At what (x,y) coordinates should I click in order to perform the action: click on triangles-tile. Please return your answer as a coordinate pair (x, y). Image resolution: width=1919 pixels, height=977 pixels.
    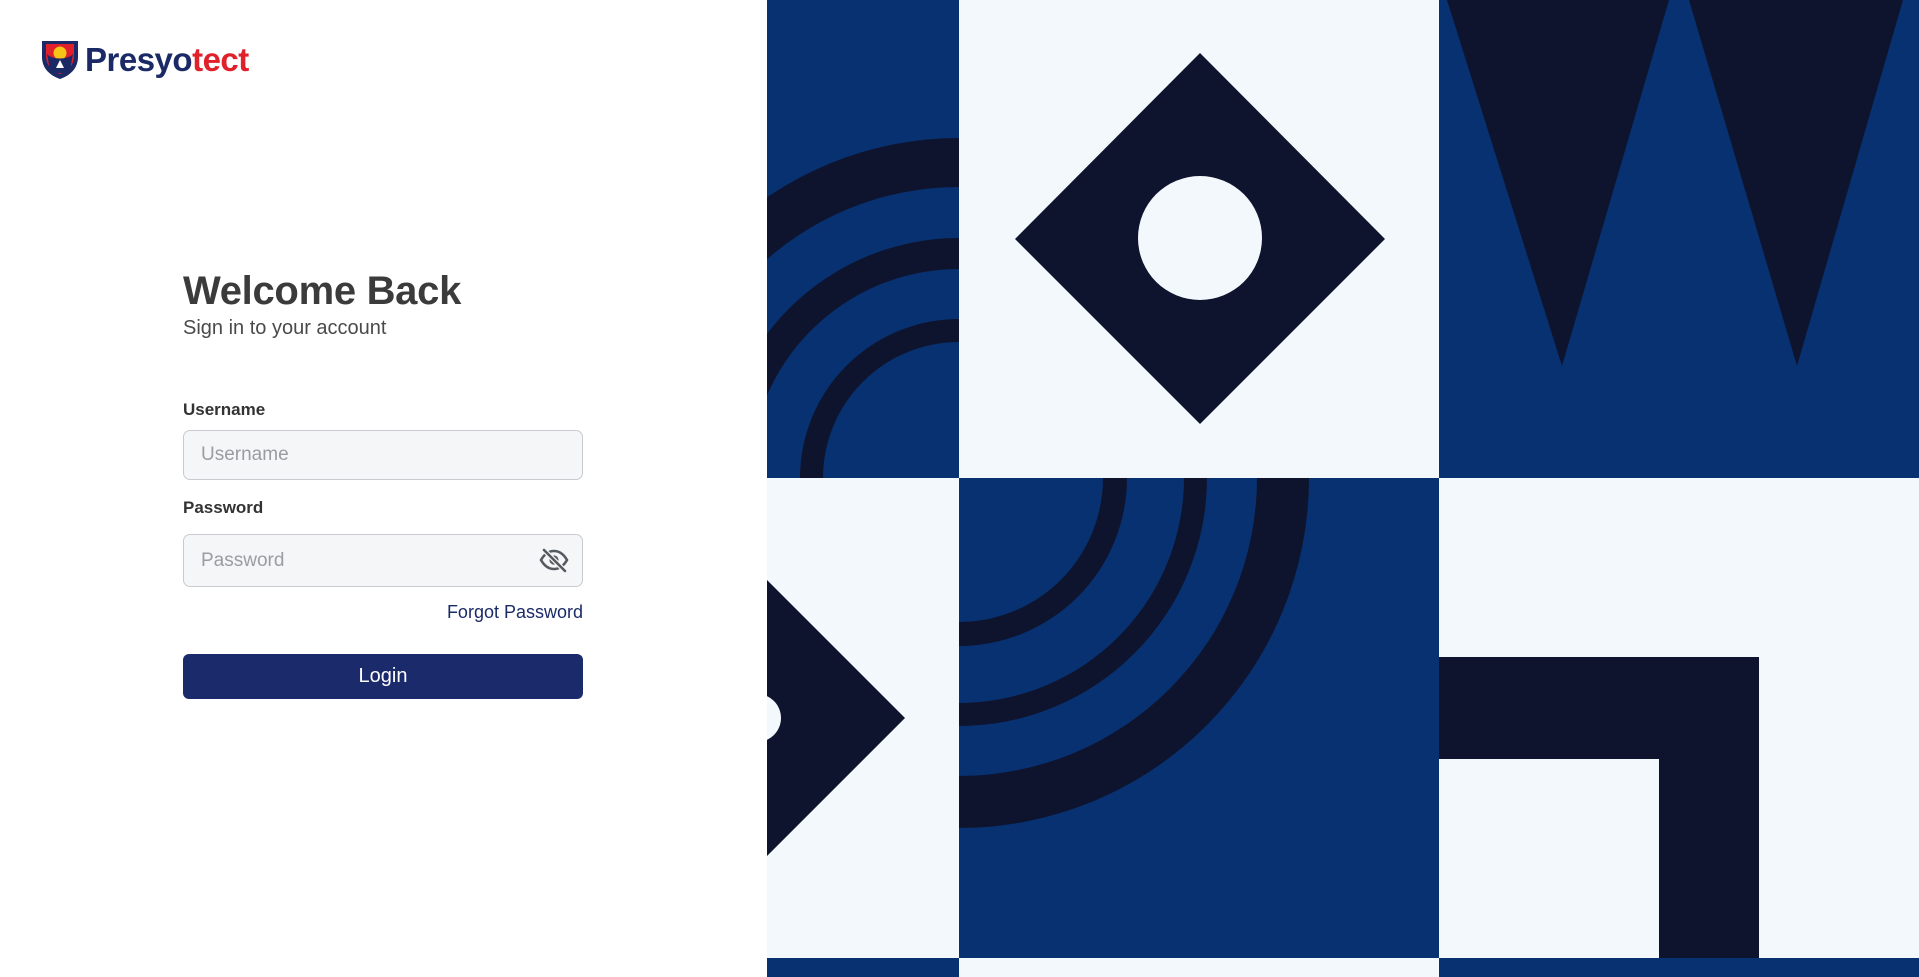
    Looking at the image, I should click on (1679, 239).